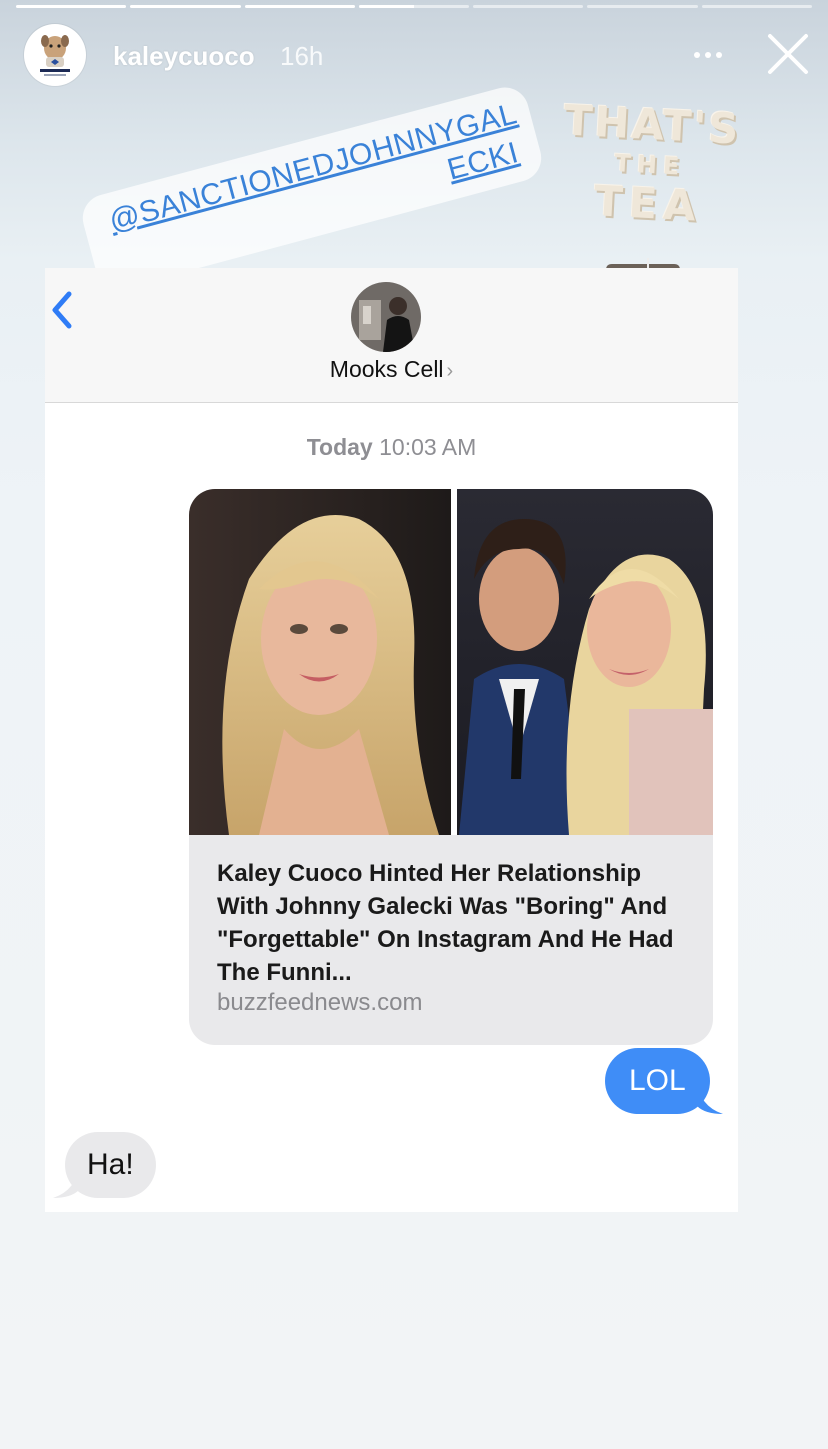  Describe the element at coordinates (110, 1165) in the screenshot. I see `received-message-bubble: Ha!` at that location.